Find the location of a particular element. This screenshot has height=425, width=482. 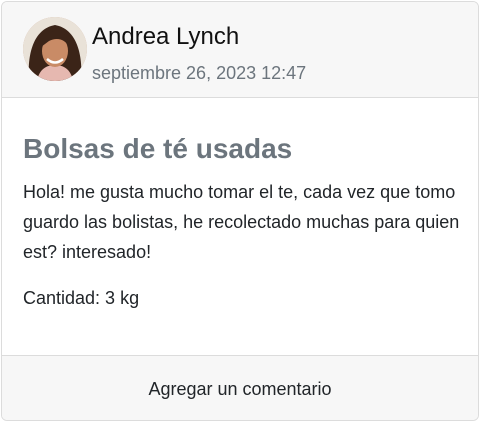

post-quantity: Cantidad: 3 kg is located at coordinates (81, 298).